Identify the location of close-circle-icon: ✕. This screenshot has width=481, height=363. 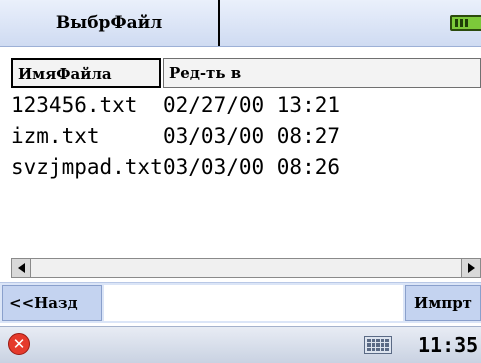
(19, 344).